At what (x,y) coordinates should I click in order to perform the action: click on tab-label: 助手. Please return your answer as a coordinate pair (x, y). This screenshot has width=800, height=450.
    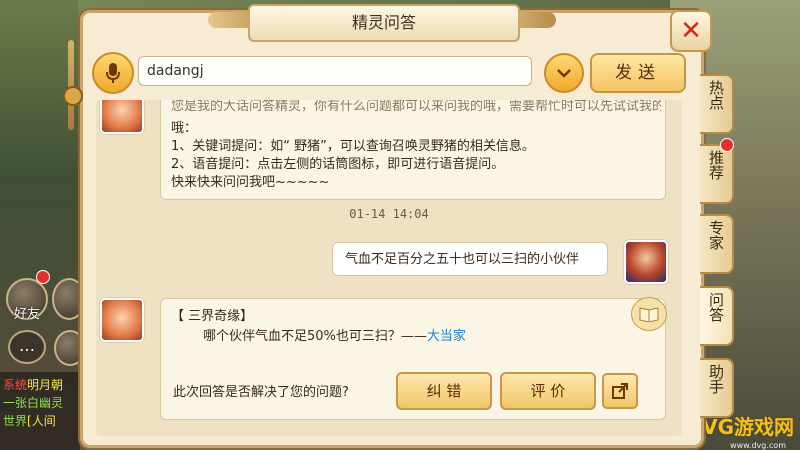
    Looking at the image, I should click on (716, 379).